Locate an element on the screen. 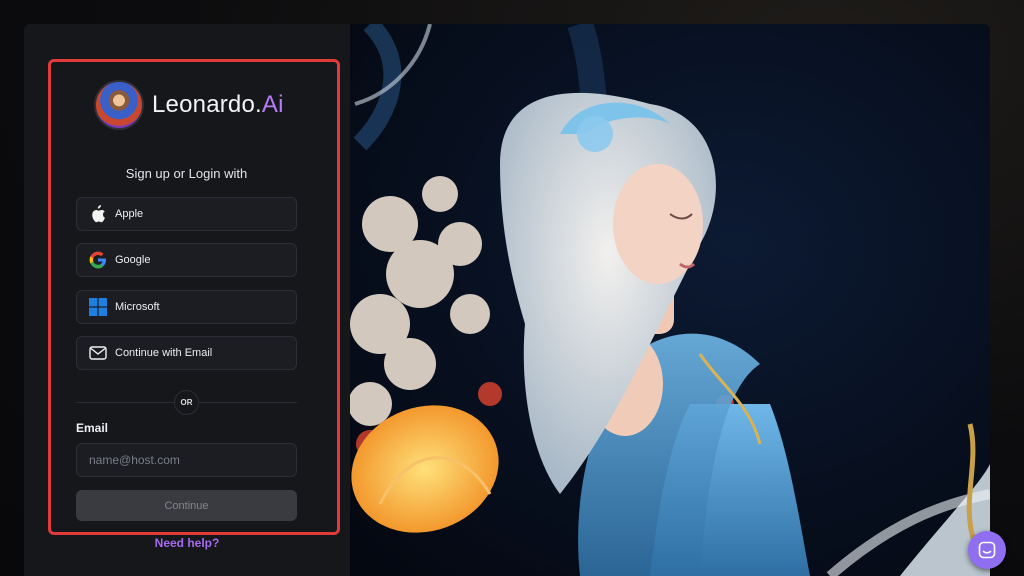 This screenshot has height=576, width=1024. brand-name: Leonardo.Ai is located at coordinates (218, 105).